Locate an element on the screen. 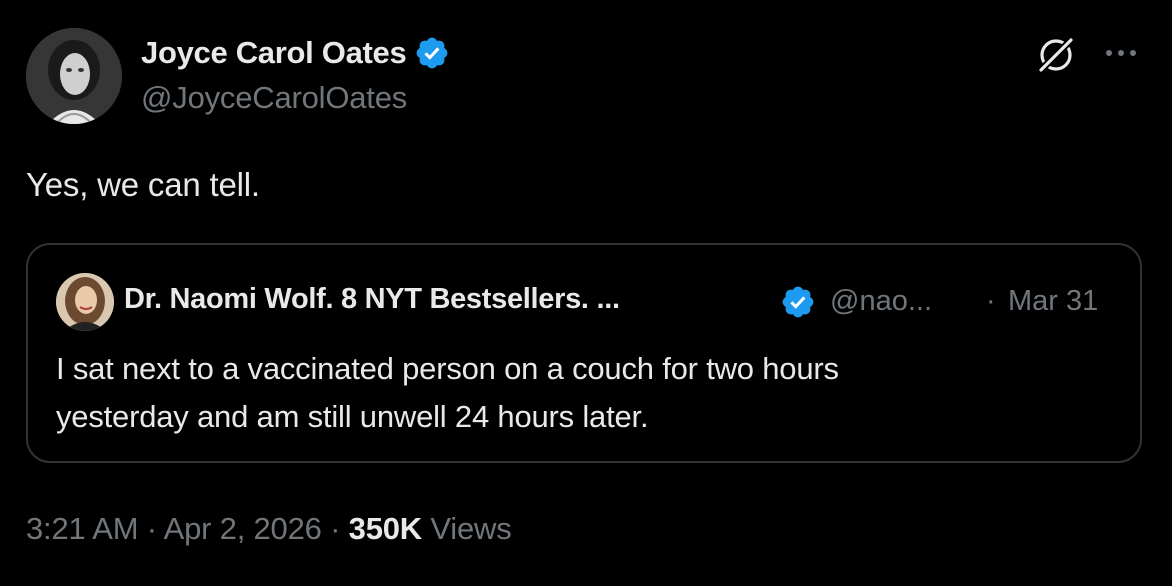 The image size is (1172, 586). quoted-verified-badge-icon is located at coordinates (798, 302).